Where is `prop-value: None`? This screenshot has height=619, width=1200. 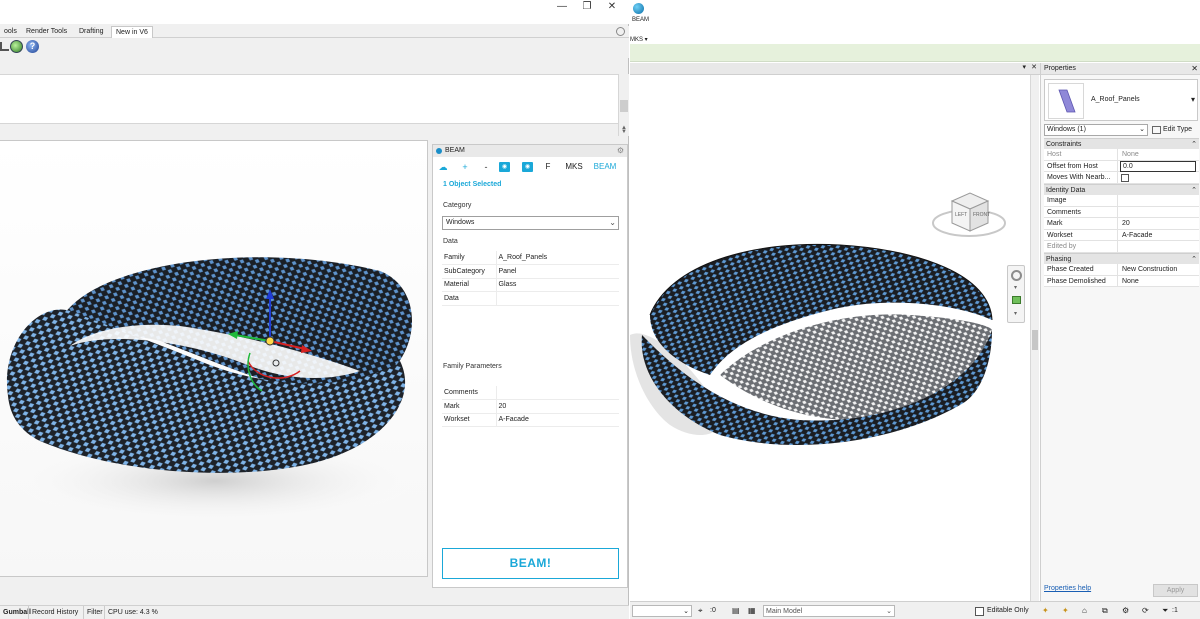 prop-value: None is located at coordinates (1159, 281).